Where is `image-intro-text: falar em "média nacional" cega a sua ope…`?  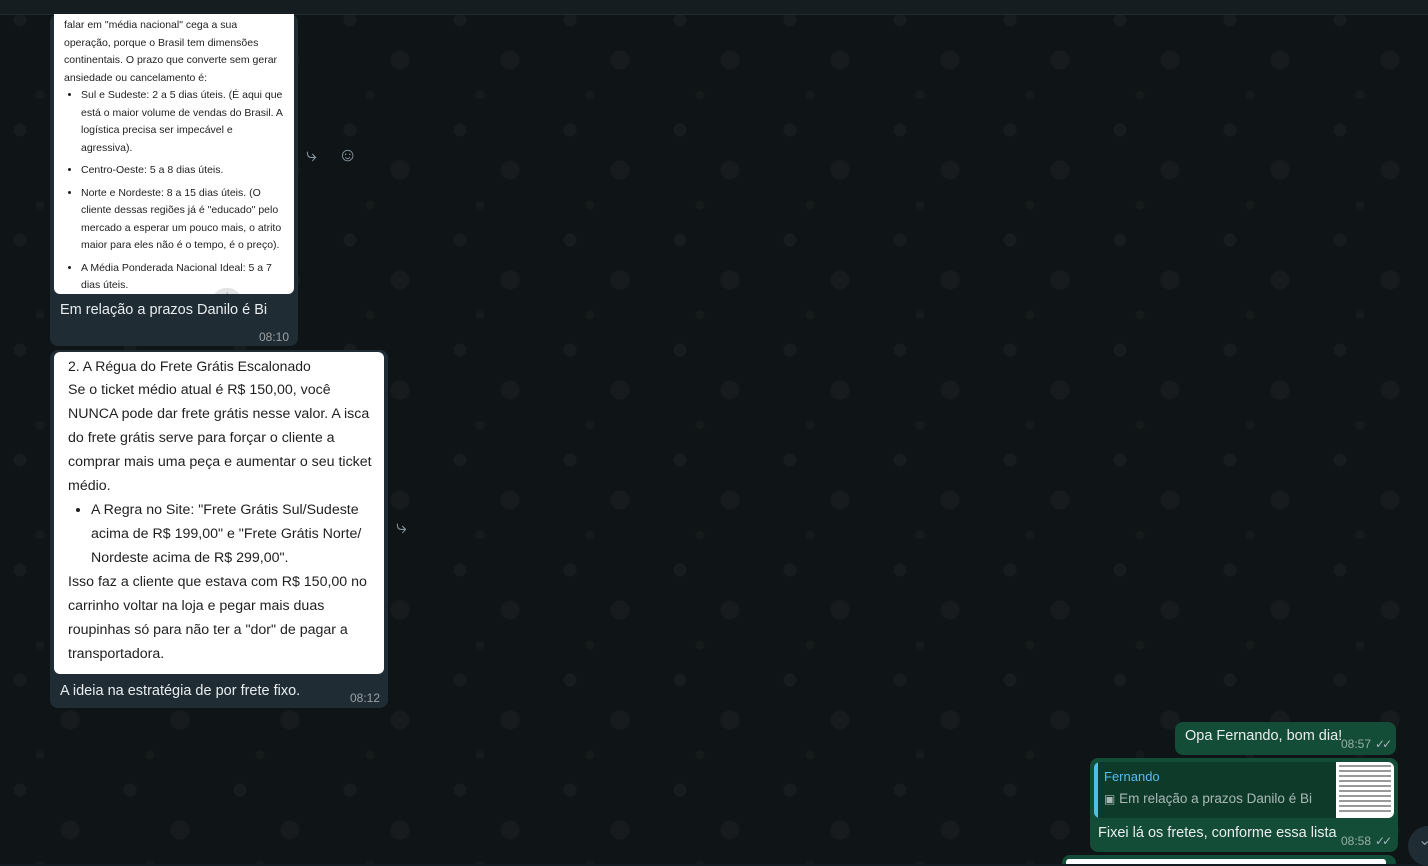 image-intro-text: falar em "média nacional" cega a sua ope… is located at coordinates (171, 51).